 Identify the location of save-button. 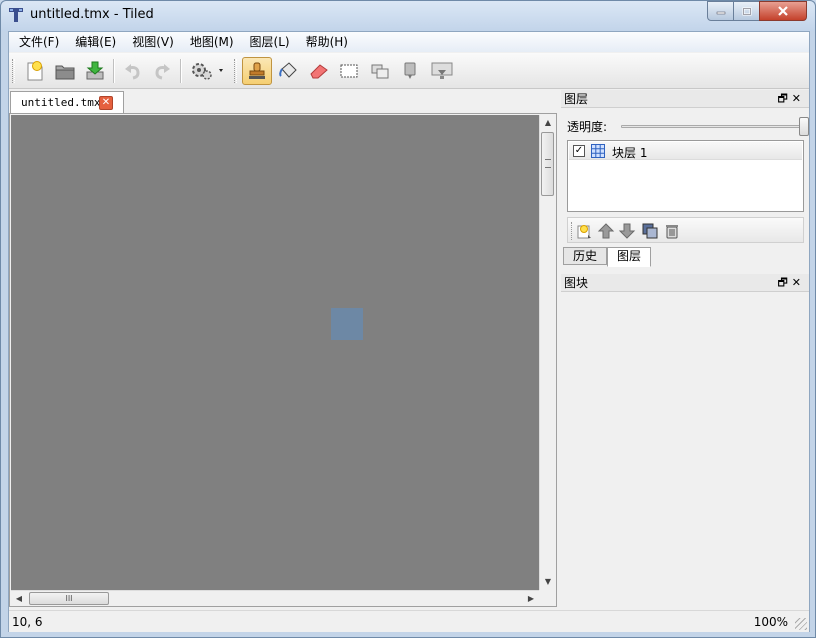
(95, 71).